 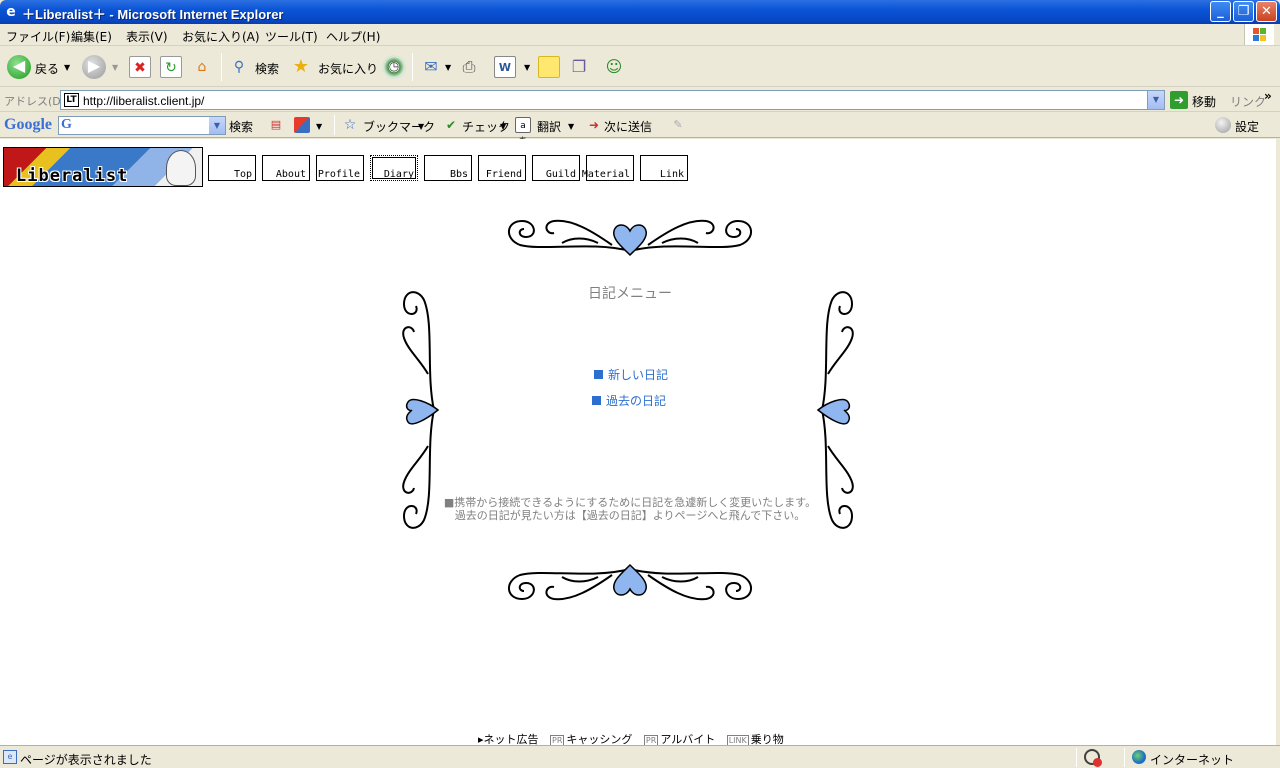 What do you see at coordinates (319, 126) in the screenshot?
I see `popup-dropdown-icon: ▼` at bounding box center [319, 126].